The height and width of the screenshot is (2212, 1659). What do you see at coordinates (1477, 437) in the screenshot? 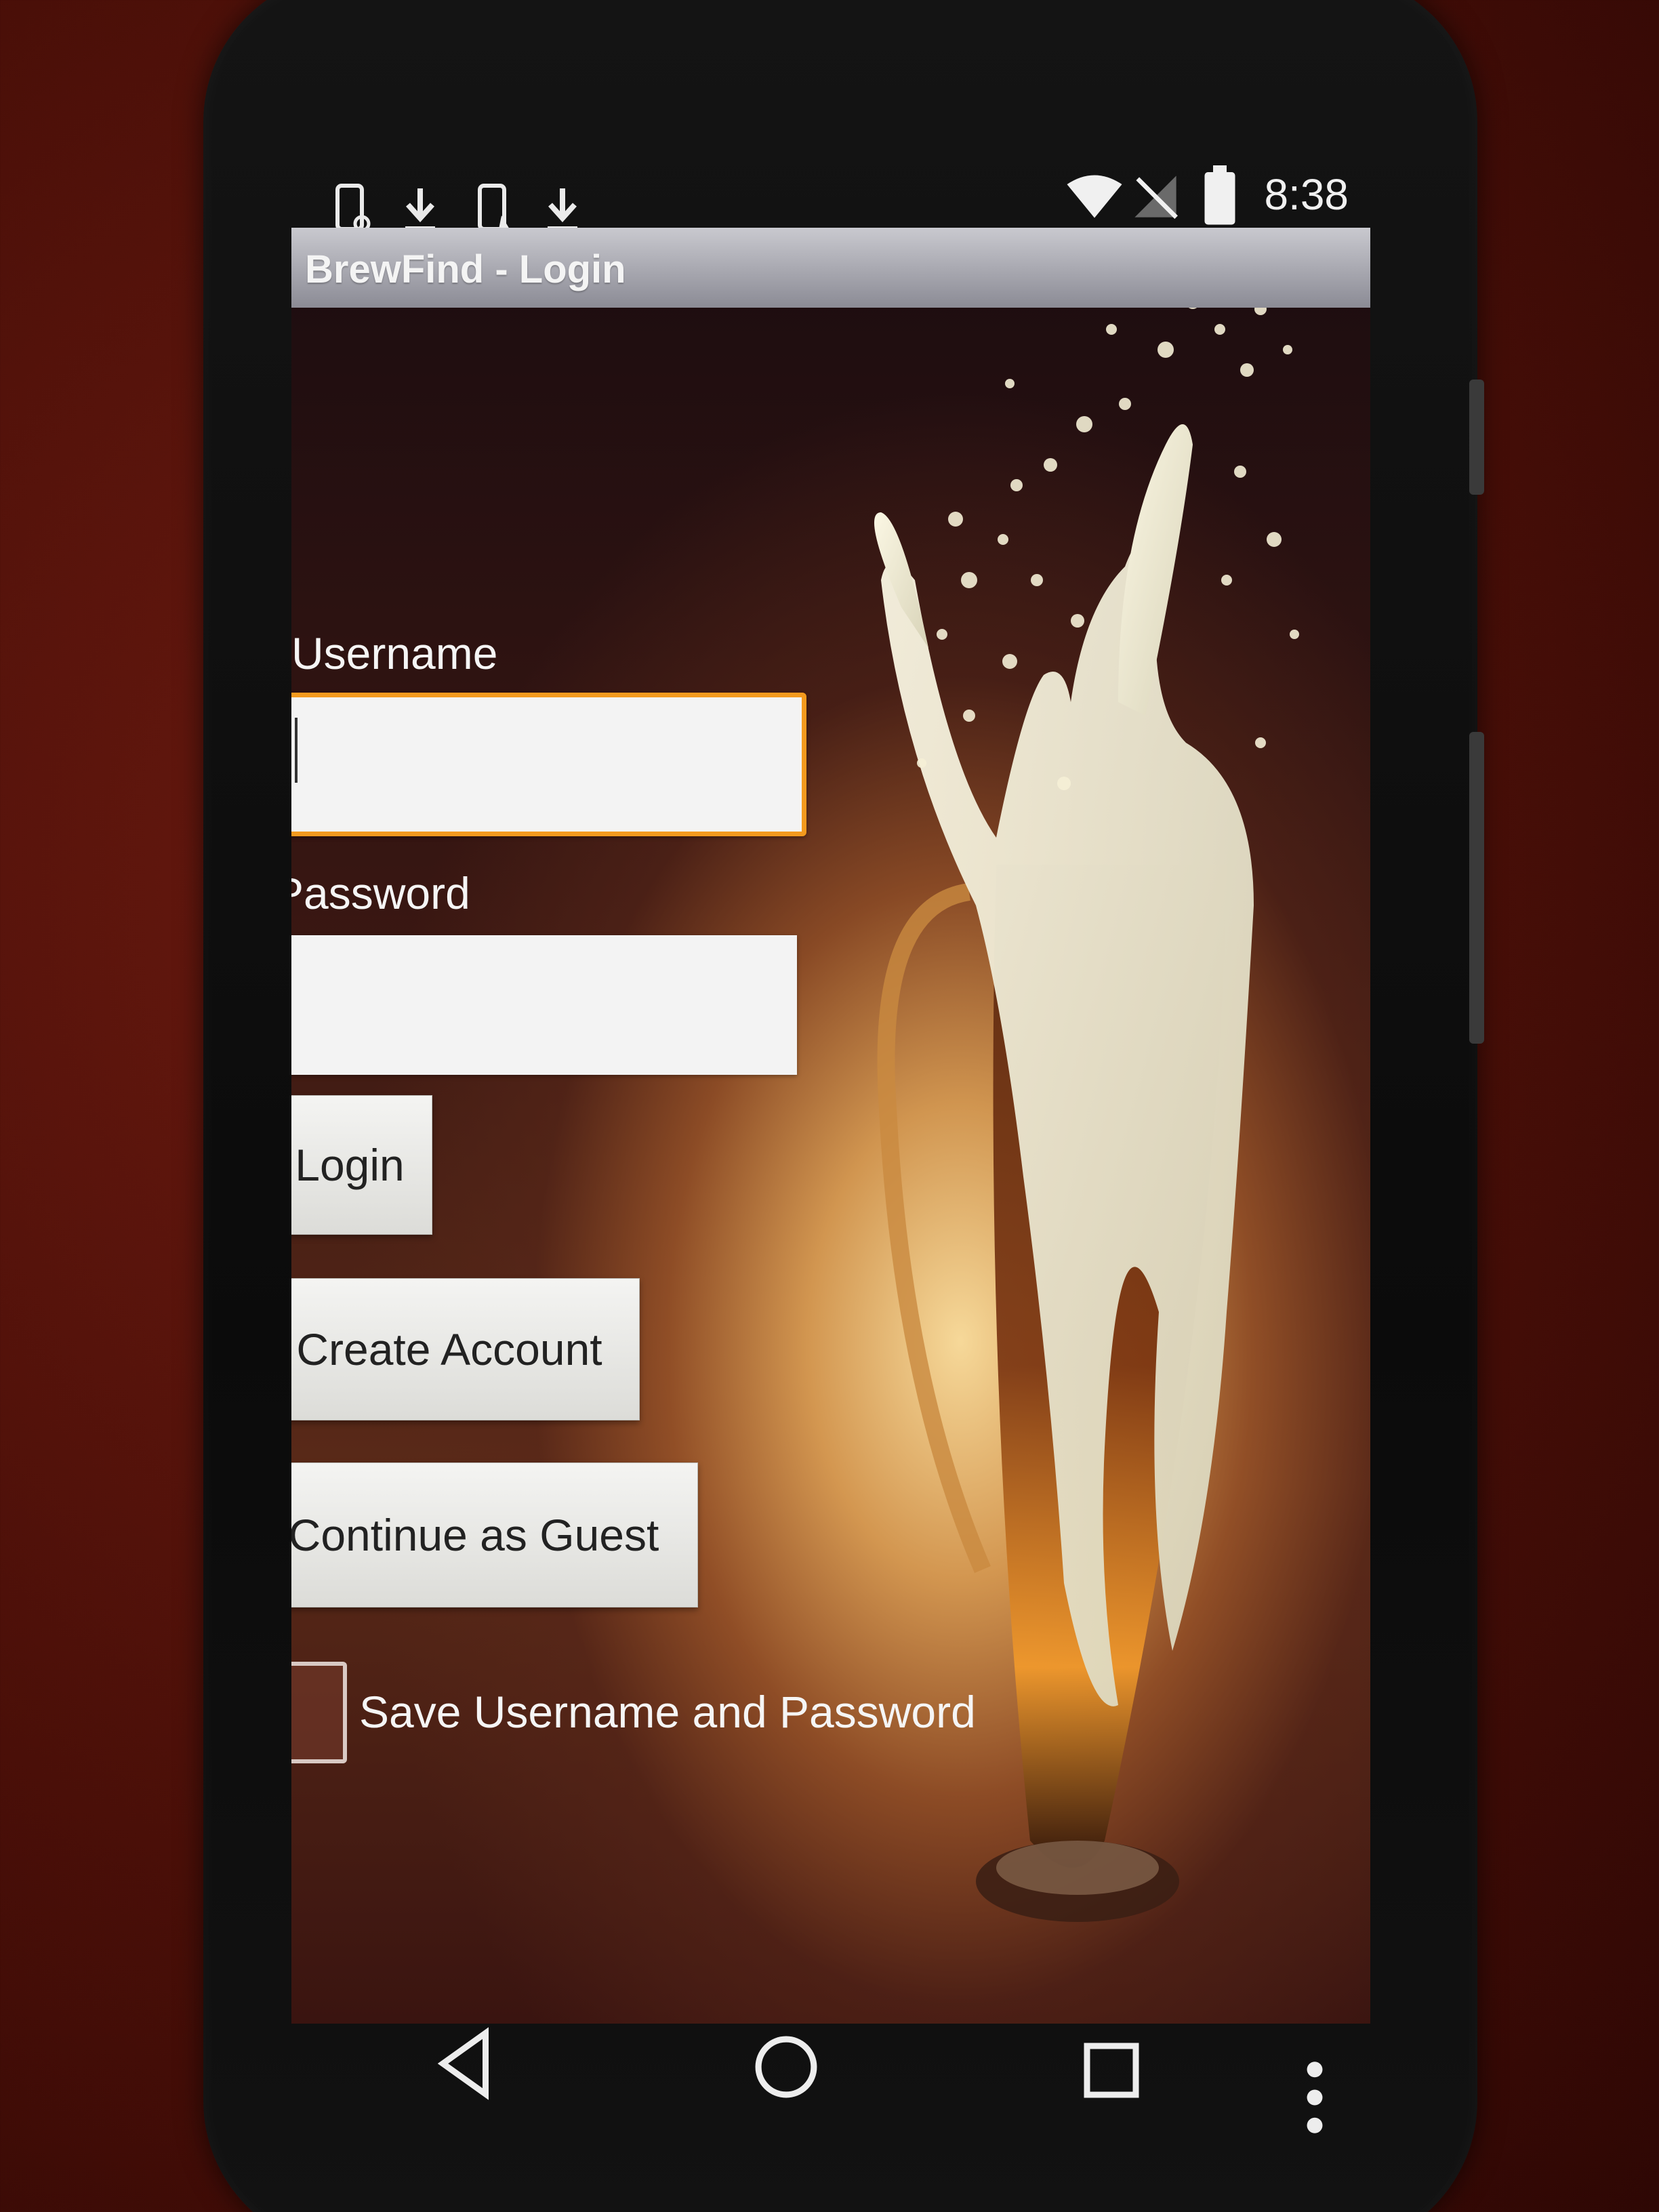
I see `phone-side-button` at bounding box center [1477, 437].